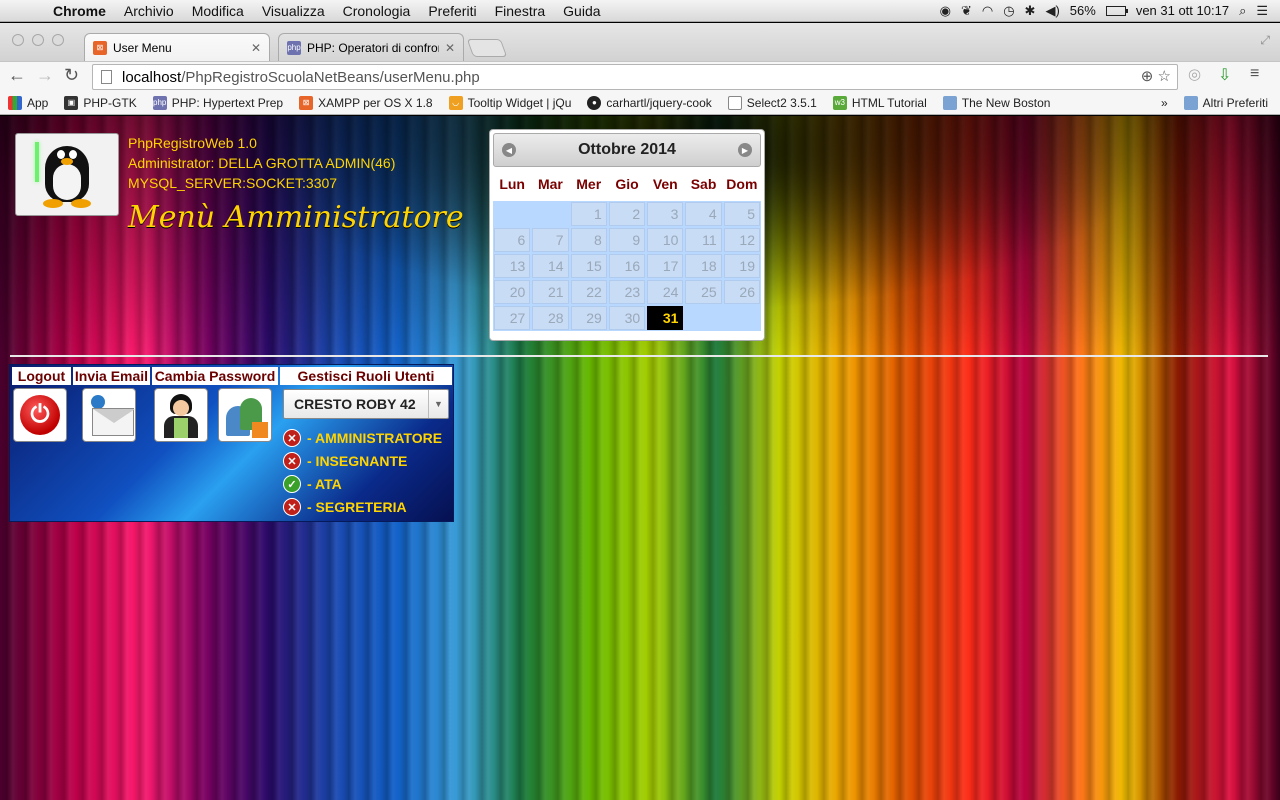  I want to click on volume-icon: ◀), so click(1052, 11).